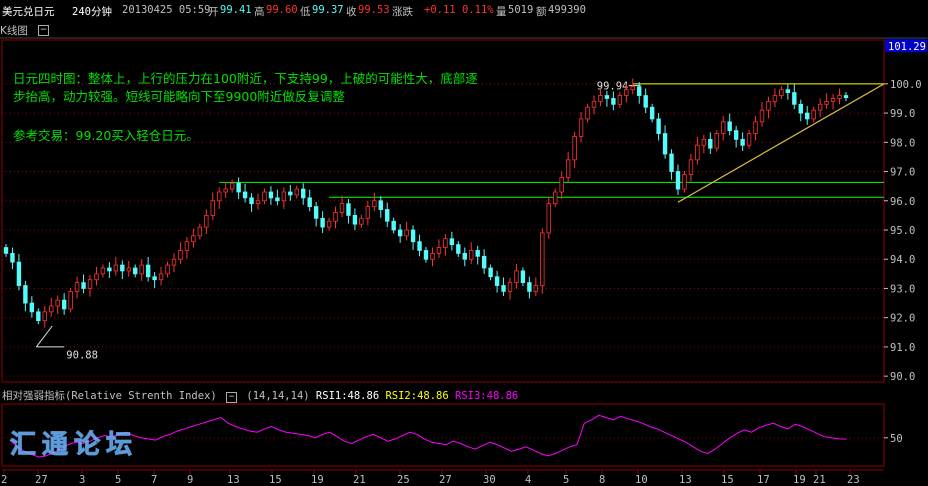 Image resolution: width=928 pixels, height=486 pixels. Describe the element at coordinates (82, 480) in the screenshot. I see `date-tick-label: 3` at that location.